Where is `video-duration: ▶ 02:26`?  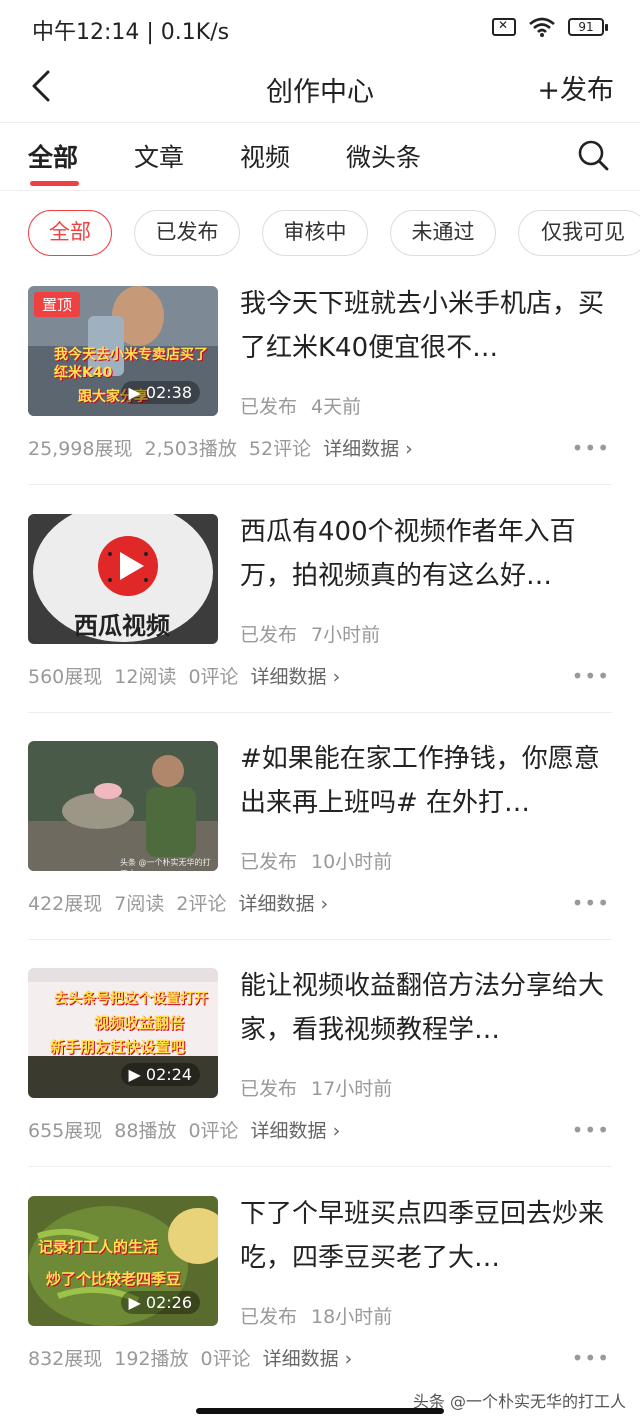 video-duration: ▶ 02:26 is located at coordinates (160, 1302).